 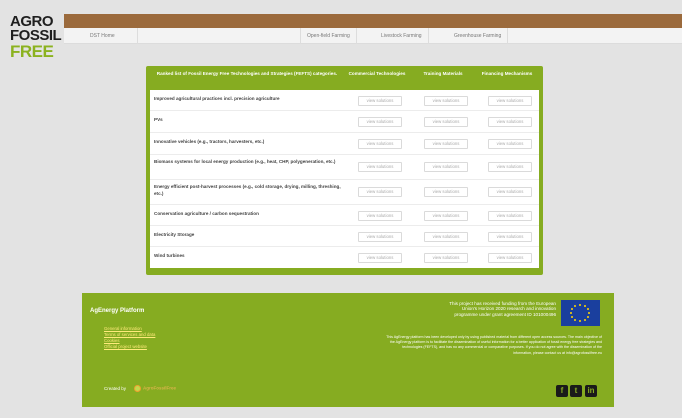 What do you see at coordinates (580, 313) in the screenshot?
I see `eu-flag-icon` at bounding box center [580, 313].